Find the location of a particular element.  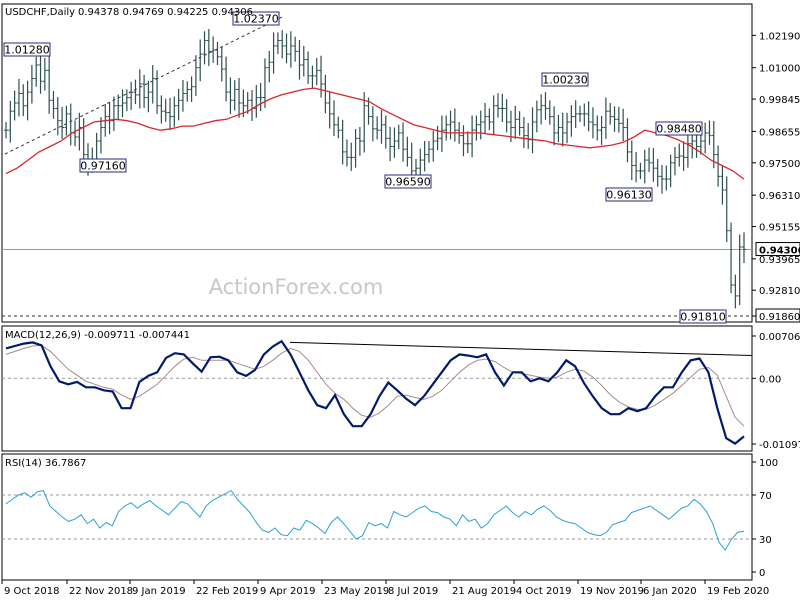

macd-y-tick-label: -0.010975 is located at coordinates (779, 445).